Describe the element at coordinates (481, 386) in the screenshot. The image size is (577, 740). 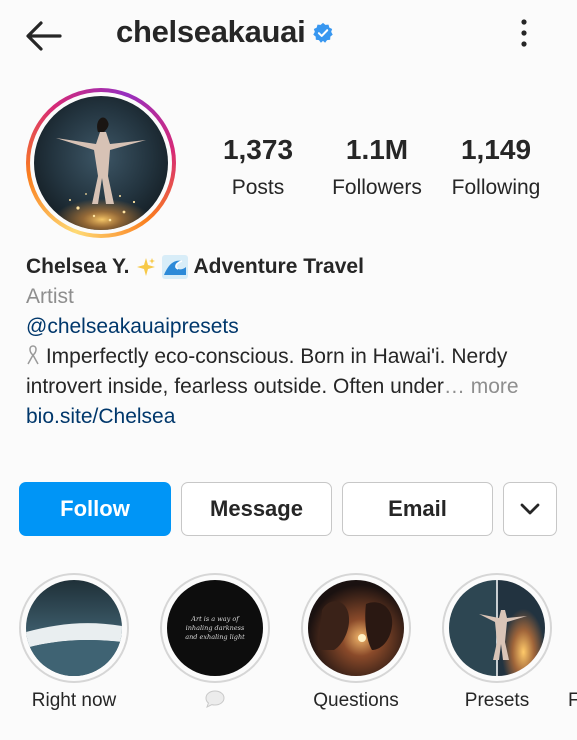
I see `bio-more-link: … more` at that location.